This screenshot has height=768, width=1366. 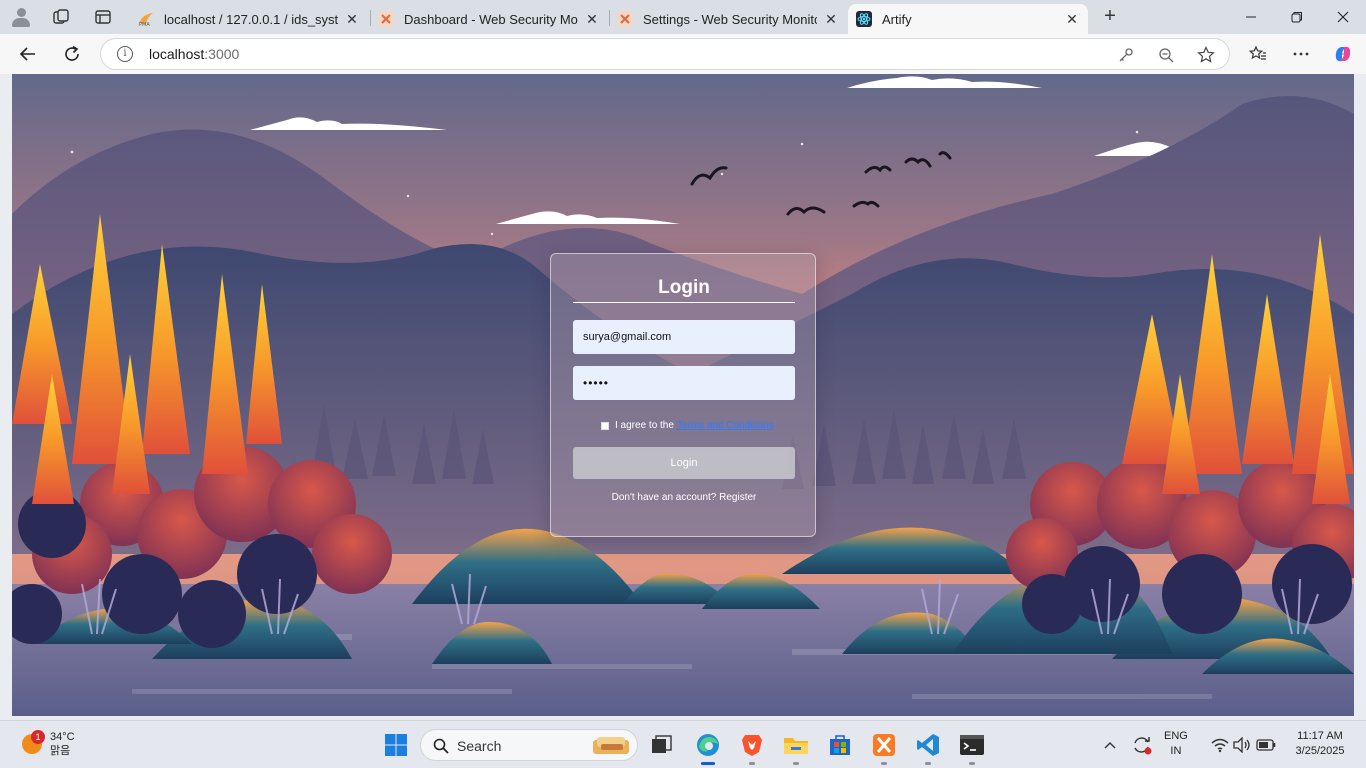 What do you see at coordinates (1343, 54) in the screenshot?
I see `copilot-icon` at bounding box center [1343, 54].